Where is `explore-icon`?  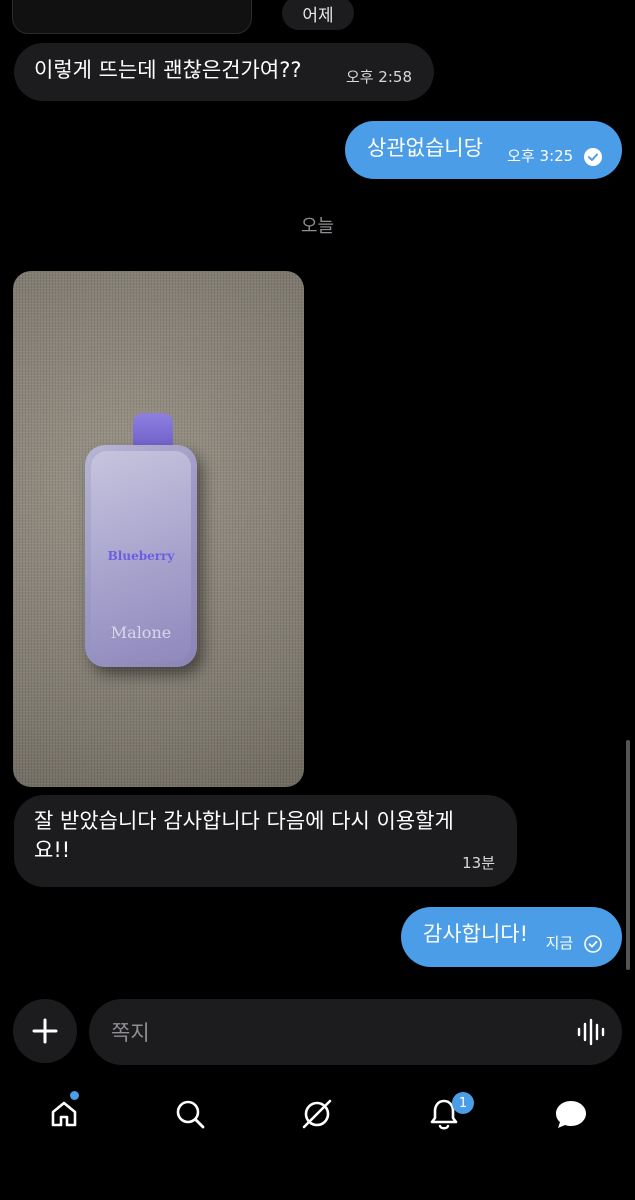
explore-icon is located at coordinates (317, 1114).